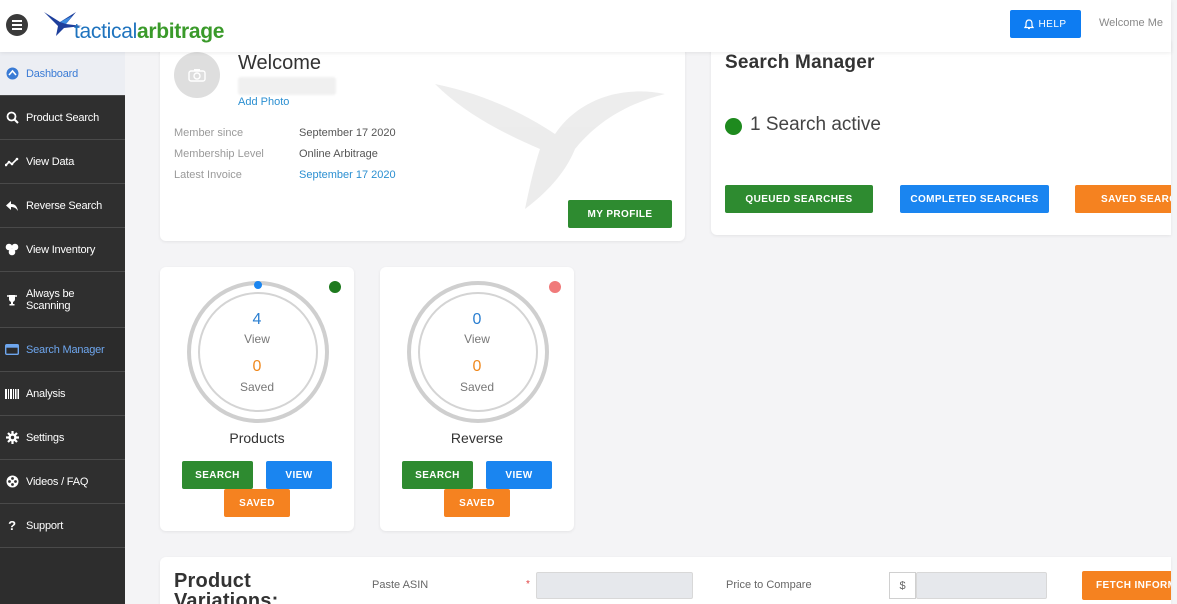 The width and height of the screenshot is (1177, 604). I want to click on sidebar-item-label: Always be Scanning, so click(50, 299).